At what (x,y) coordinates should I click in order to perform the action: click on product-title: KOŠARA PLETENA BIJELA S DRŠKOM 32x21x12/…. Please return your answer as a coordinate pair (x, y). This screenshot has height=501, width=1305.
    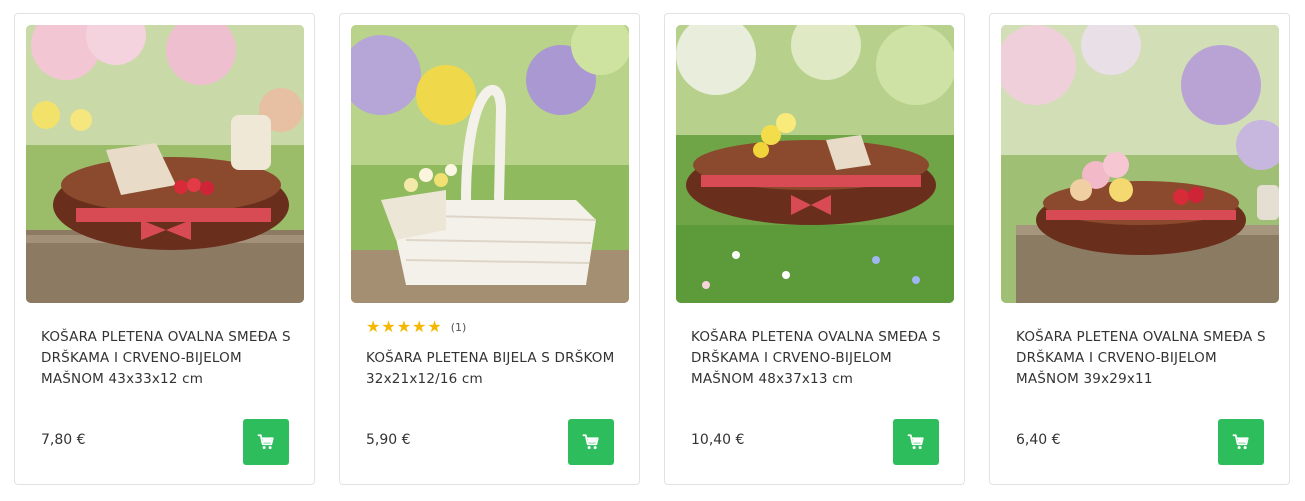
    Looking at the image, I should click on (492, 369).